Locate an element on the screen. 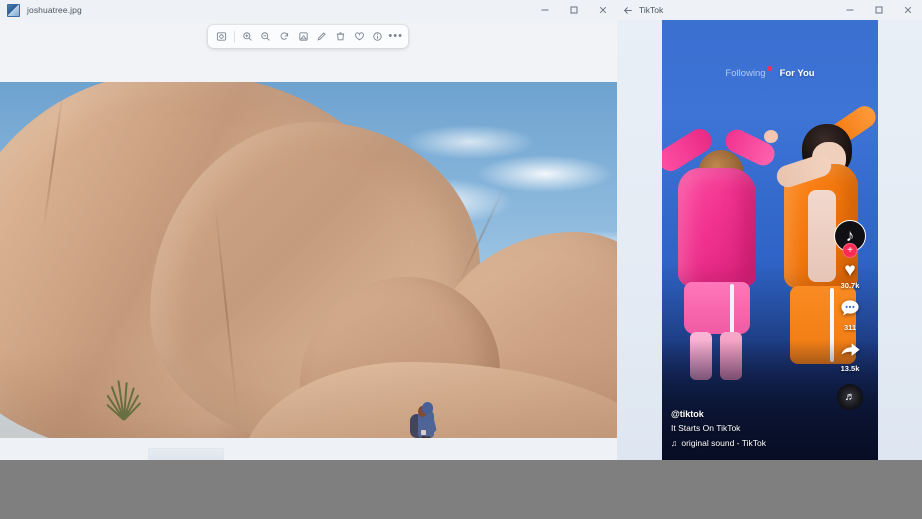  ground-shadow is located at coordinates (308, 393).